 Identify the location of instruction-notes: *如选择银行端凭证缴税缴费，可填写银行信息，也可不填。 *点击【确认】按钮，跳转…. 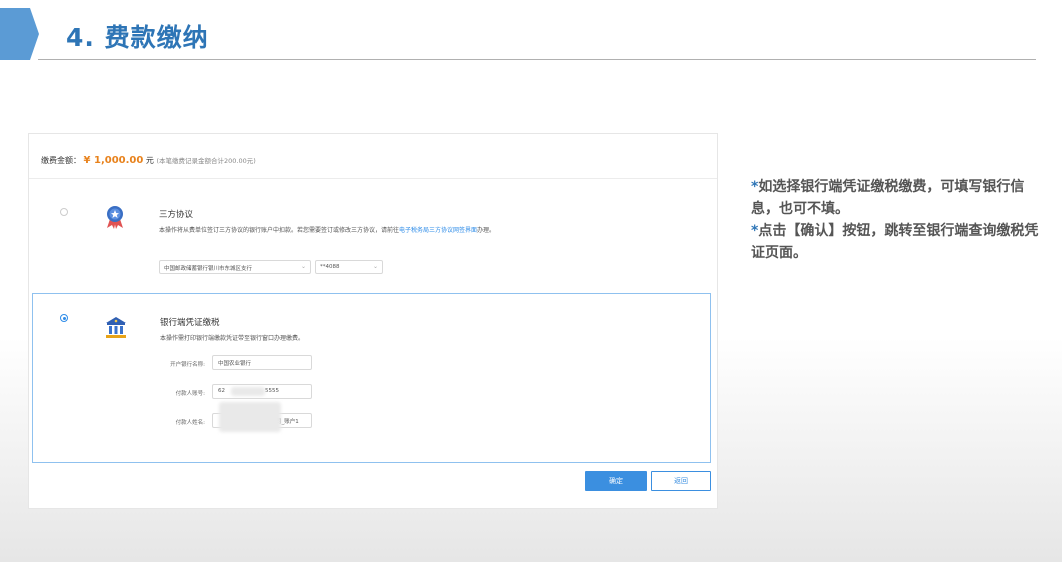
(901, 220).